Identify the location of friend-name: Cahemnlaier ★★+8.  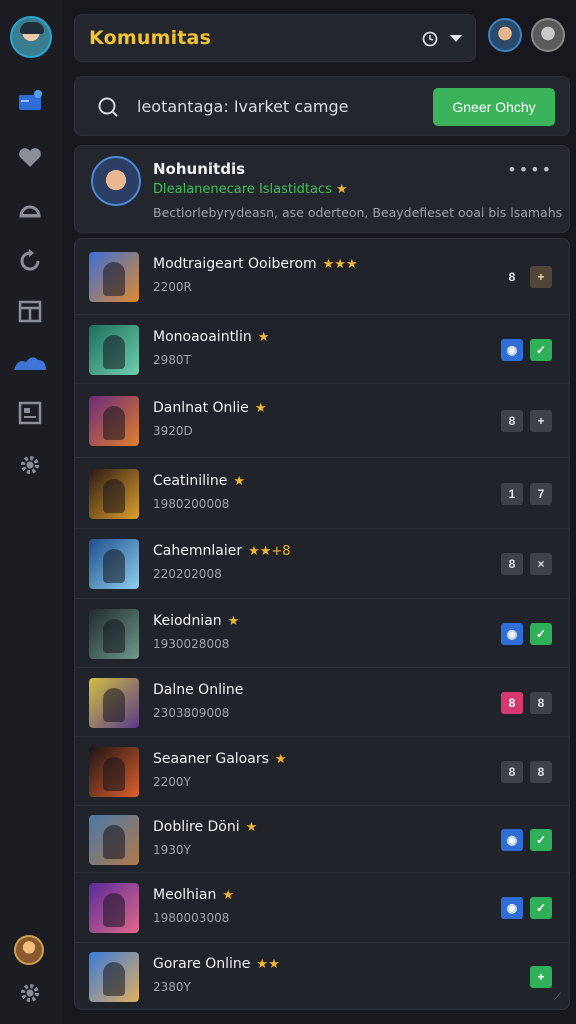
(222, 551).